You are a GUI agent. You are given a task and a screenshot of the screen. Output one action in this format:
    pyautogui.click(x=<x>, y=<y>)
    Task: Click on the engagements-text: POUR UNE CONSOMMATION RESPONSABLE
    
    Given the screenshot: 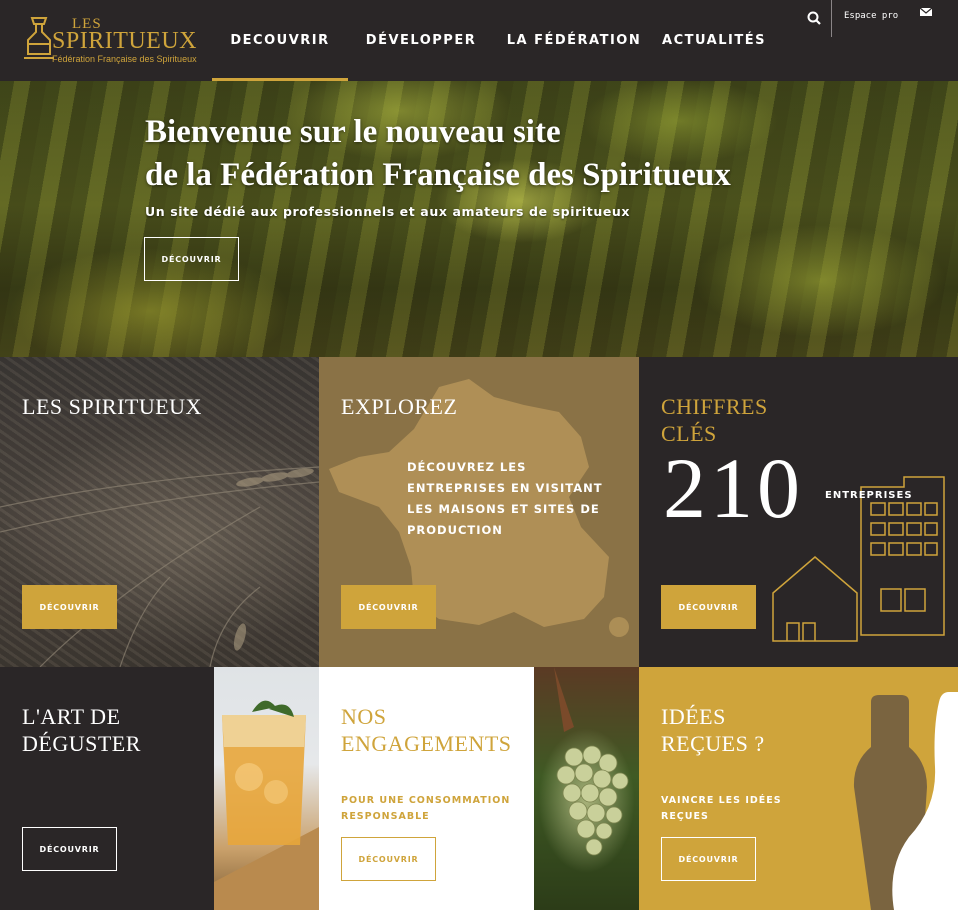 What is the action you would take?
    pyautogui.click(x=426, y=808)
    